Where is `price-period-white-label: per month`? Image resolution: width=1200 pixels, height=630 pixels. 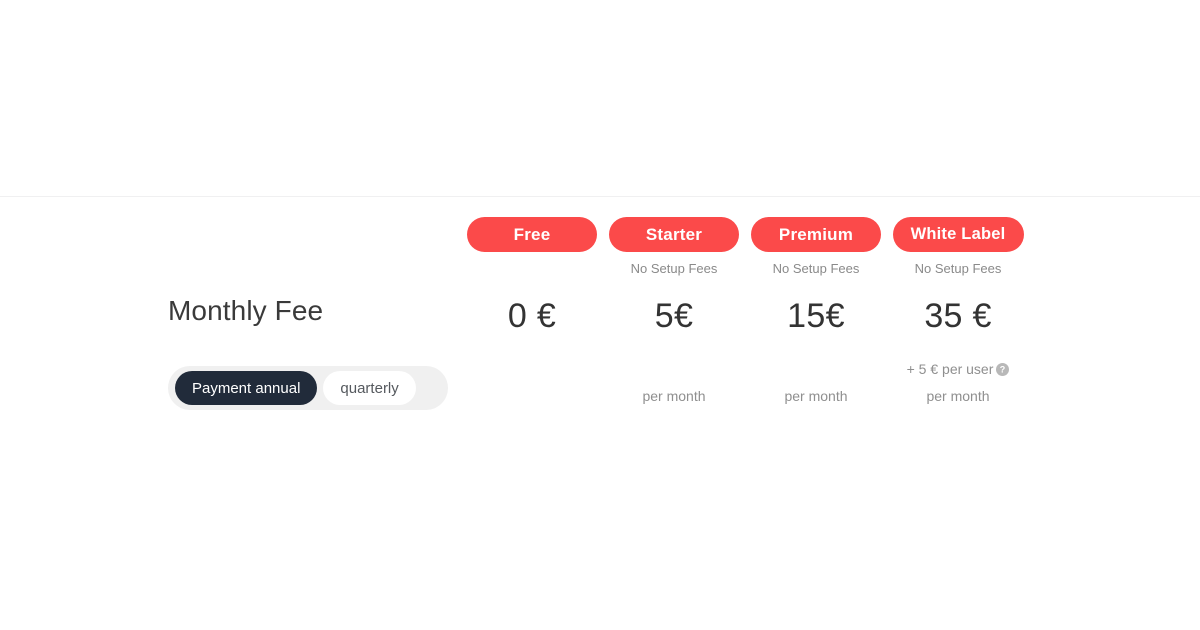
price-period-white-label: per month is located at coordinates (958, 396).